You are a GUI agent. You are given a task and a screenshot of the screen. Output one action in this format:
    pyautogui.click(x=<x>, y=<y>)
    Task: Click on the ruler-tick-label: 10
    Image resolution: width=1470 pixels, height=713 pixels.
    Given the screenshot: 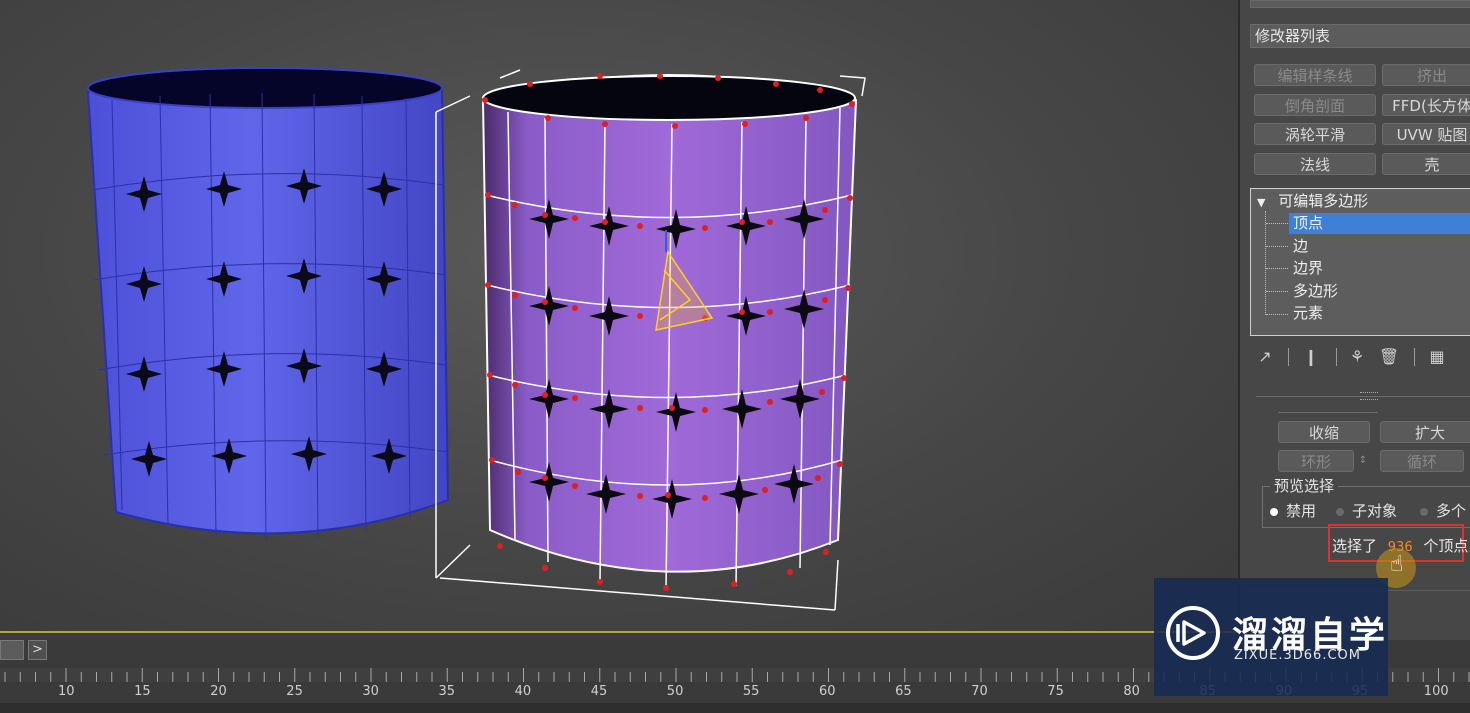 What is the action you would take?
    pyautogui.click(x=66, y=691)
    